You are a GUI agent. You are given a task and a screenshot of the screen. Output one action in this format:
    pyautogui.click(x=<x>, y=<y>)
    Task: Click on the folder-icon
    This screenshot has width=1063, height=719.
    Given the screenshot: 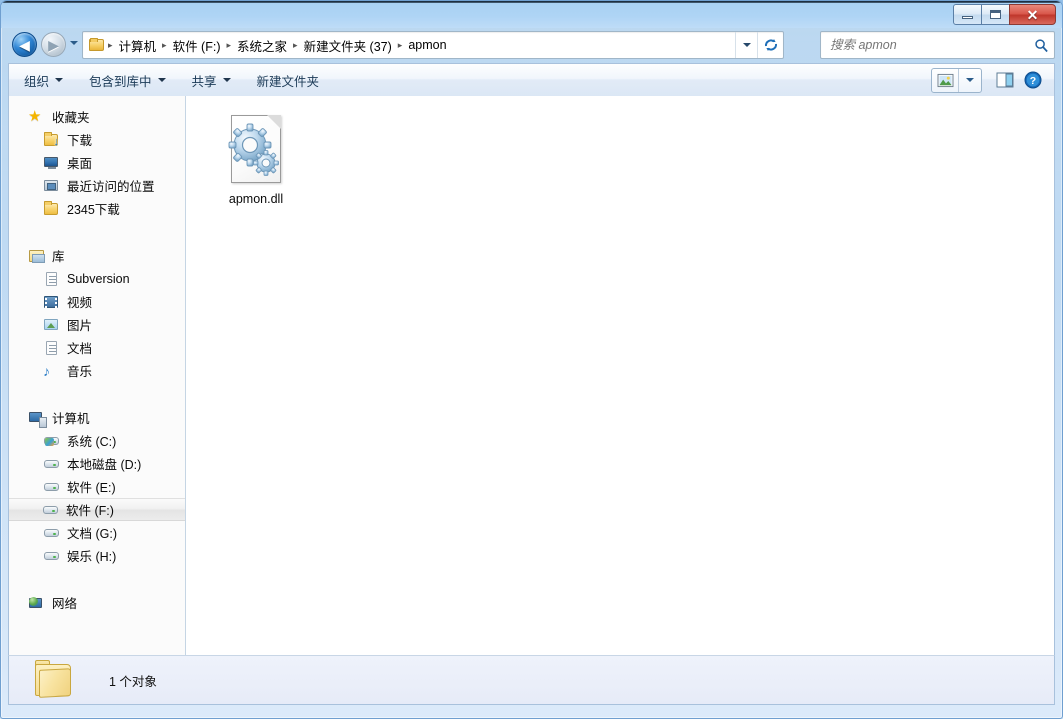 What is the action you would take?
    pyautogui.click(x=51, y=208)
    